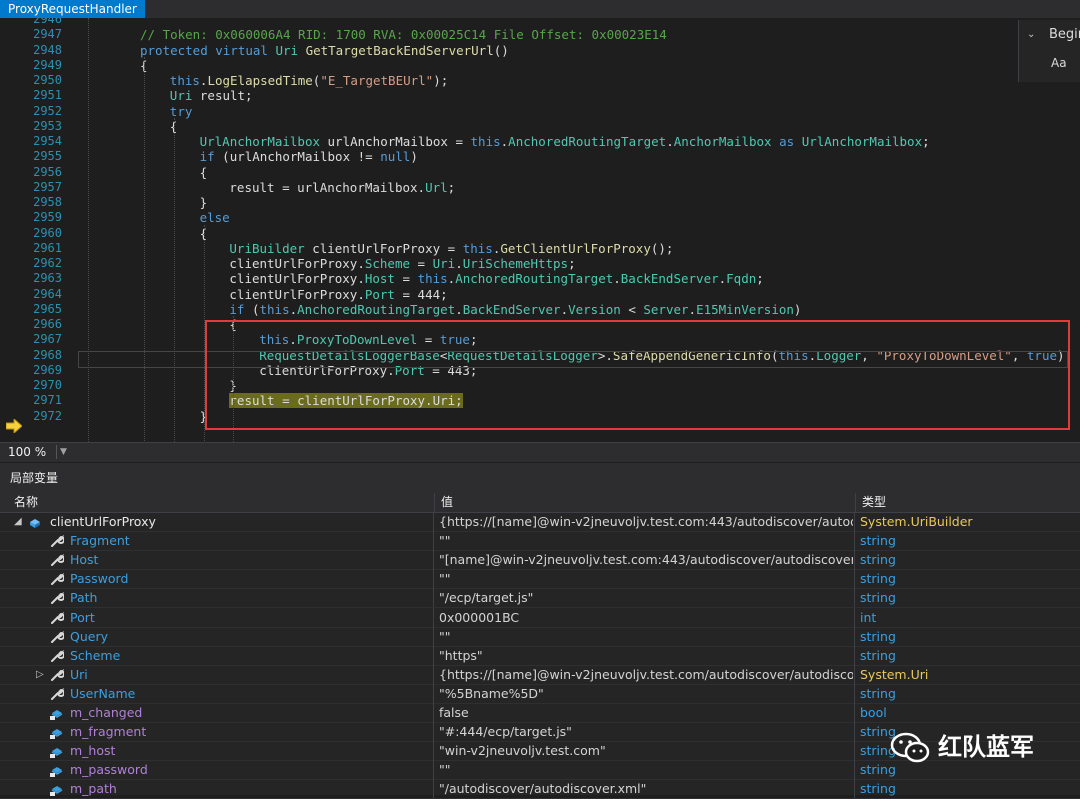  Describe the element at coordinates (216, 617) in the screenshot. I see `locals-name-cell: Port` at that location.